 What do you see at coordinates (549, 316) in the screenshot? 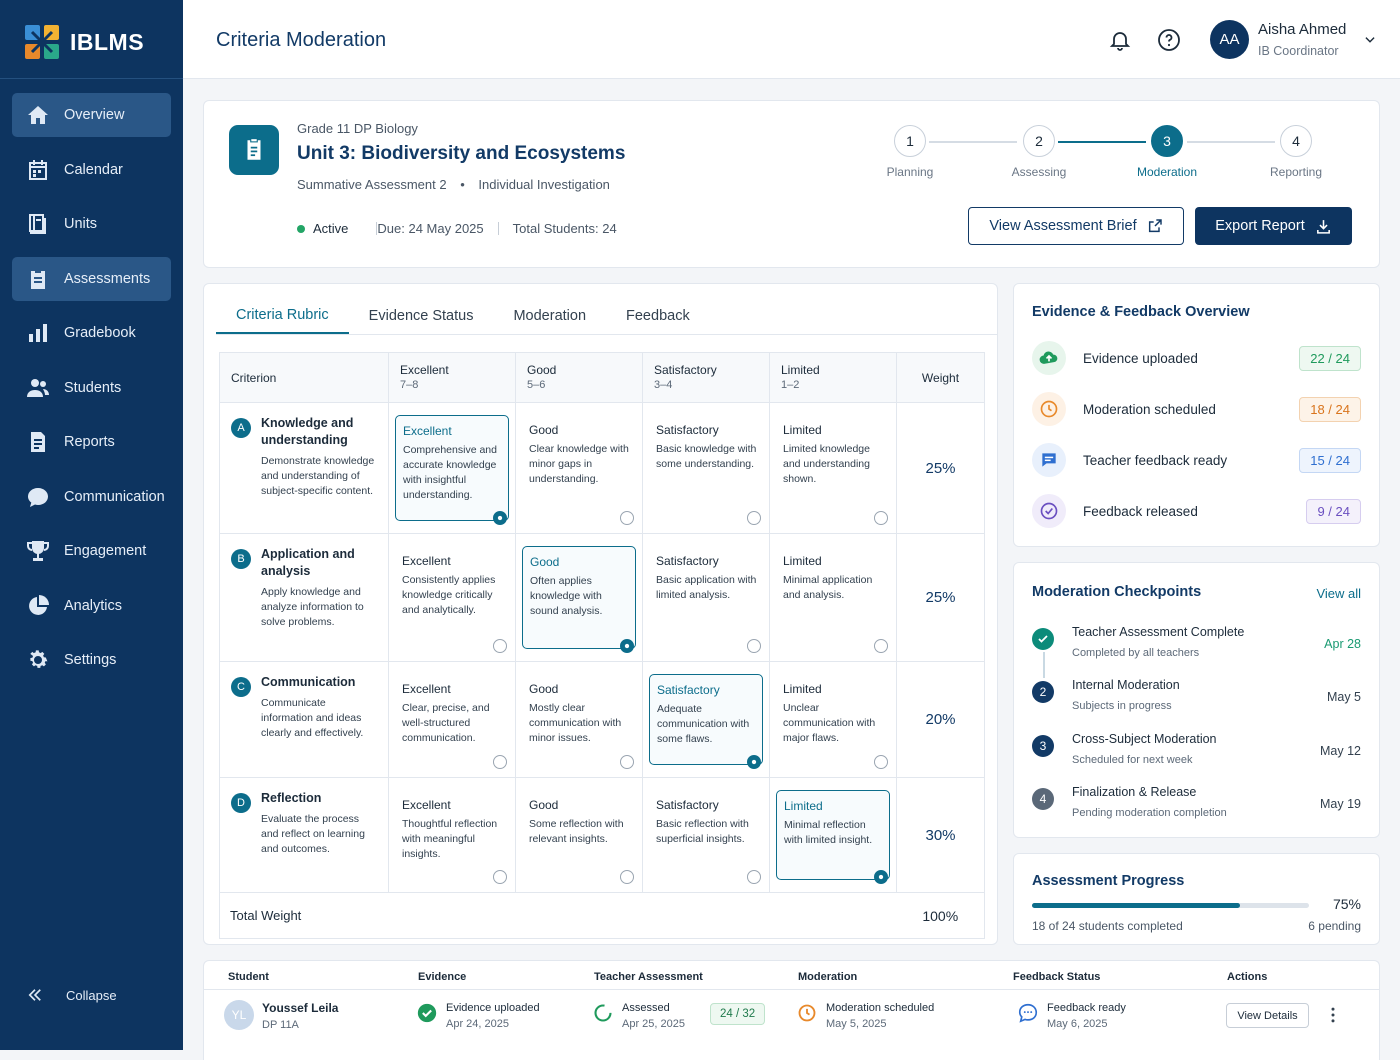
I see `tab-moderation: Moderation` at bounding box center [549, 316].